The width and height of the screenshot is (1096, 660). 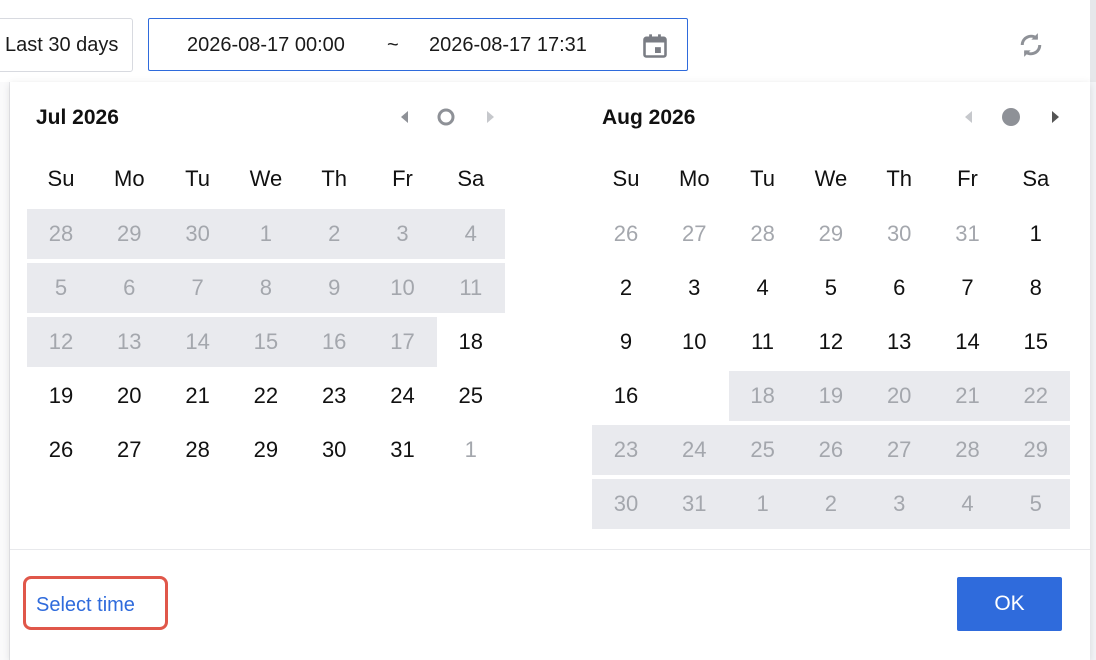 I want to click on day-cell: 25, so click(x=471, y=396).